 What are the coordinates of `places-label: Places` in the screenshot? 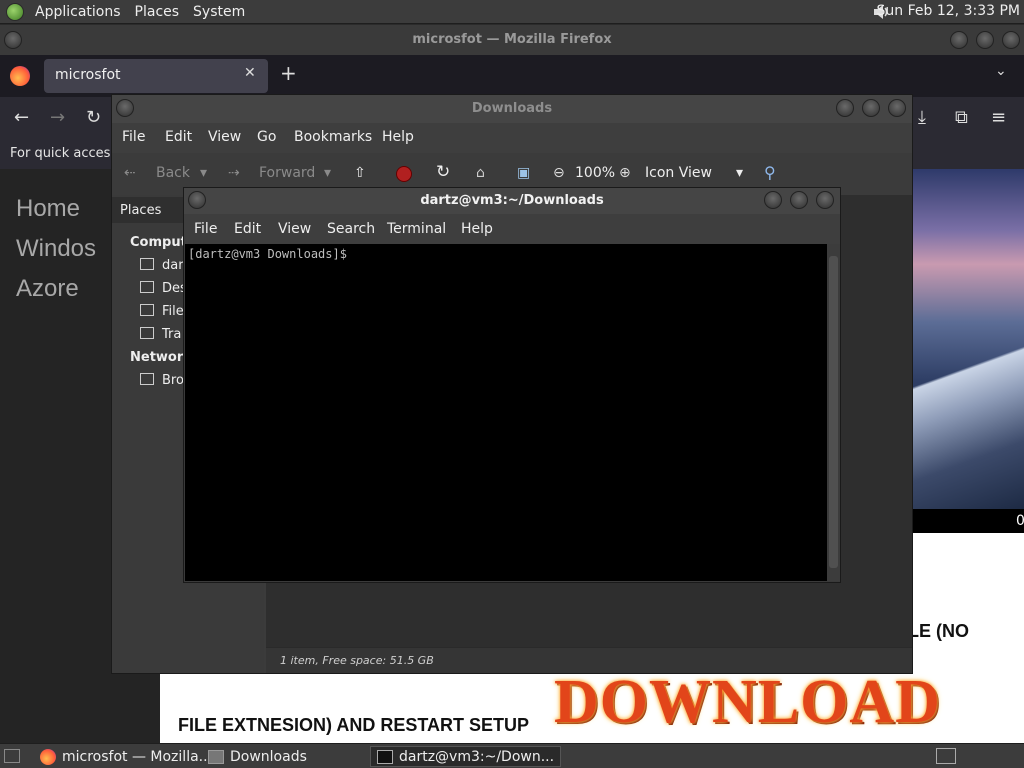 It's located at (141, 210).